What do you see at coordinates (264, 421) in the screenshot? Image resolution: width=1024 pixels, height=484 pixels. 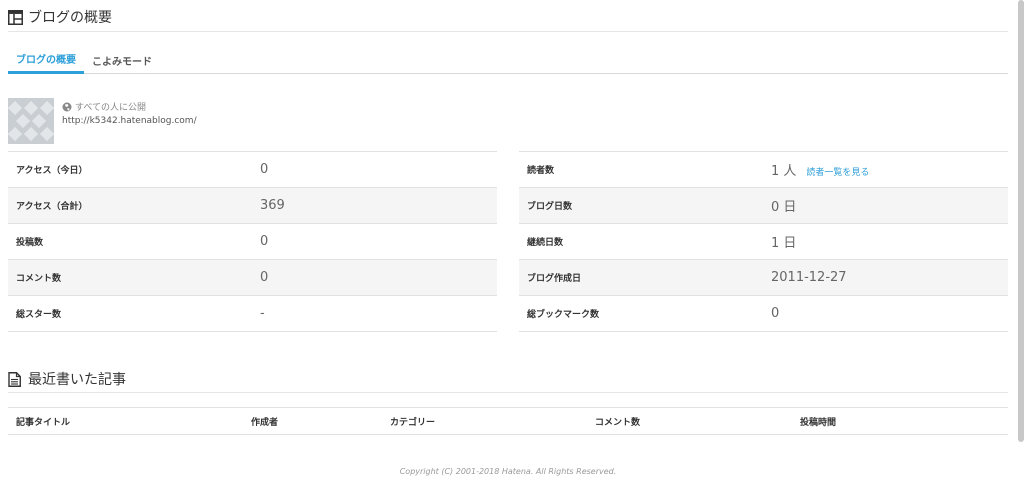 I see `column-header-author: 作成者` at bounding box center [264, 421].